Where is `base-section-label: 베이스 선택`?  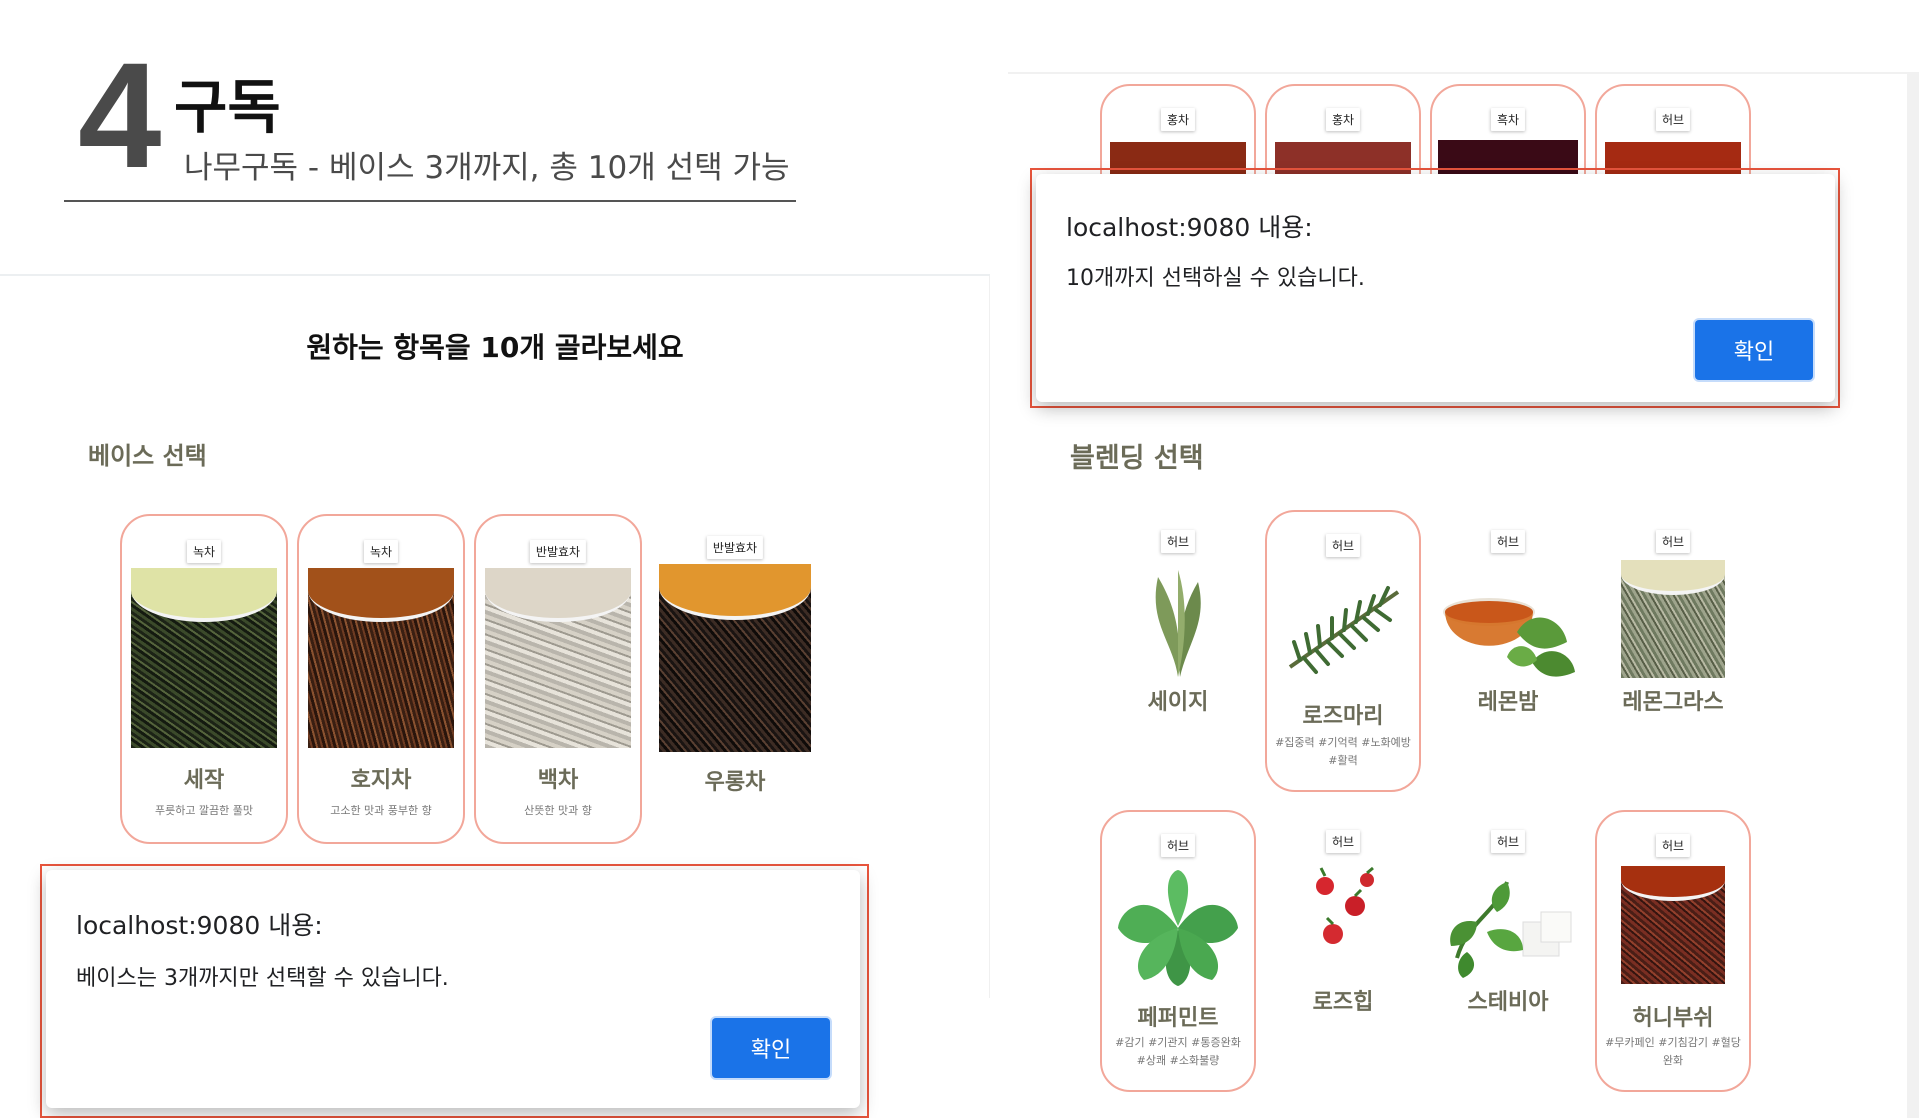 base-section-label: 베이스 선택 is located at coordinates (147, 456).